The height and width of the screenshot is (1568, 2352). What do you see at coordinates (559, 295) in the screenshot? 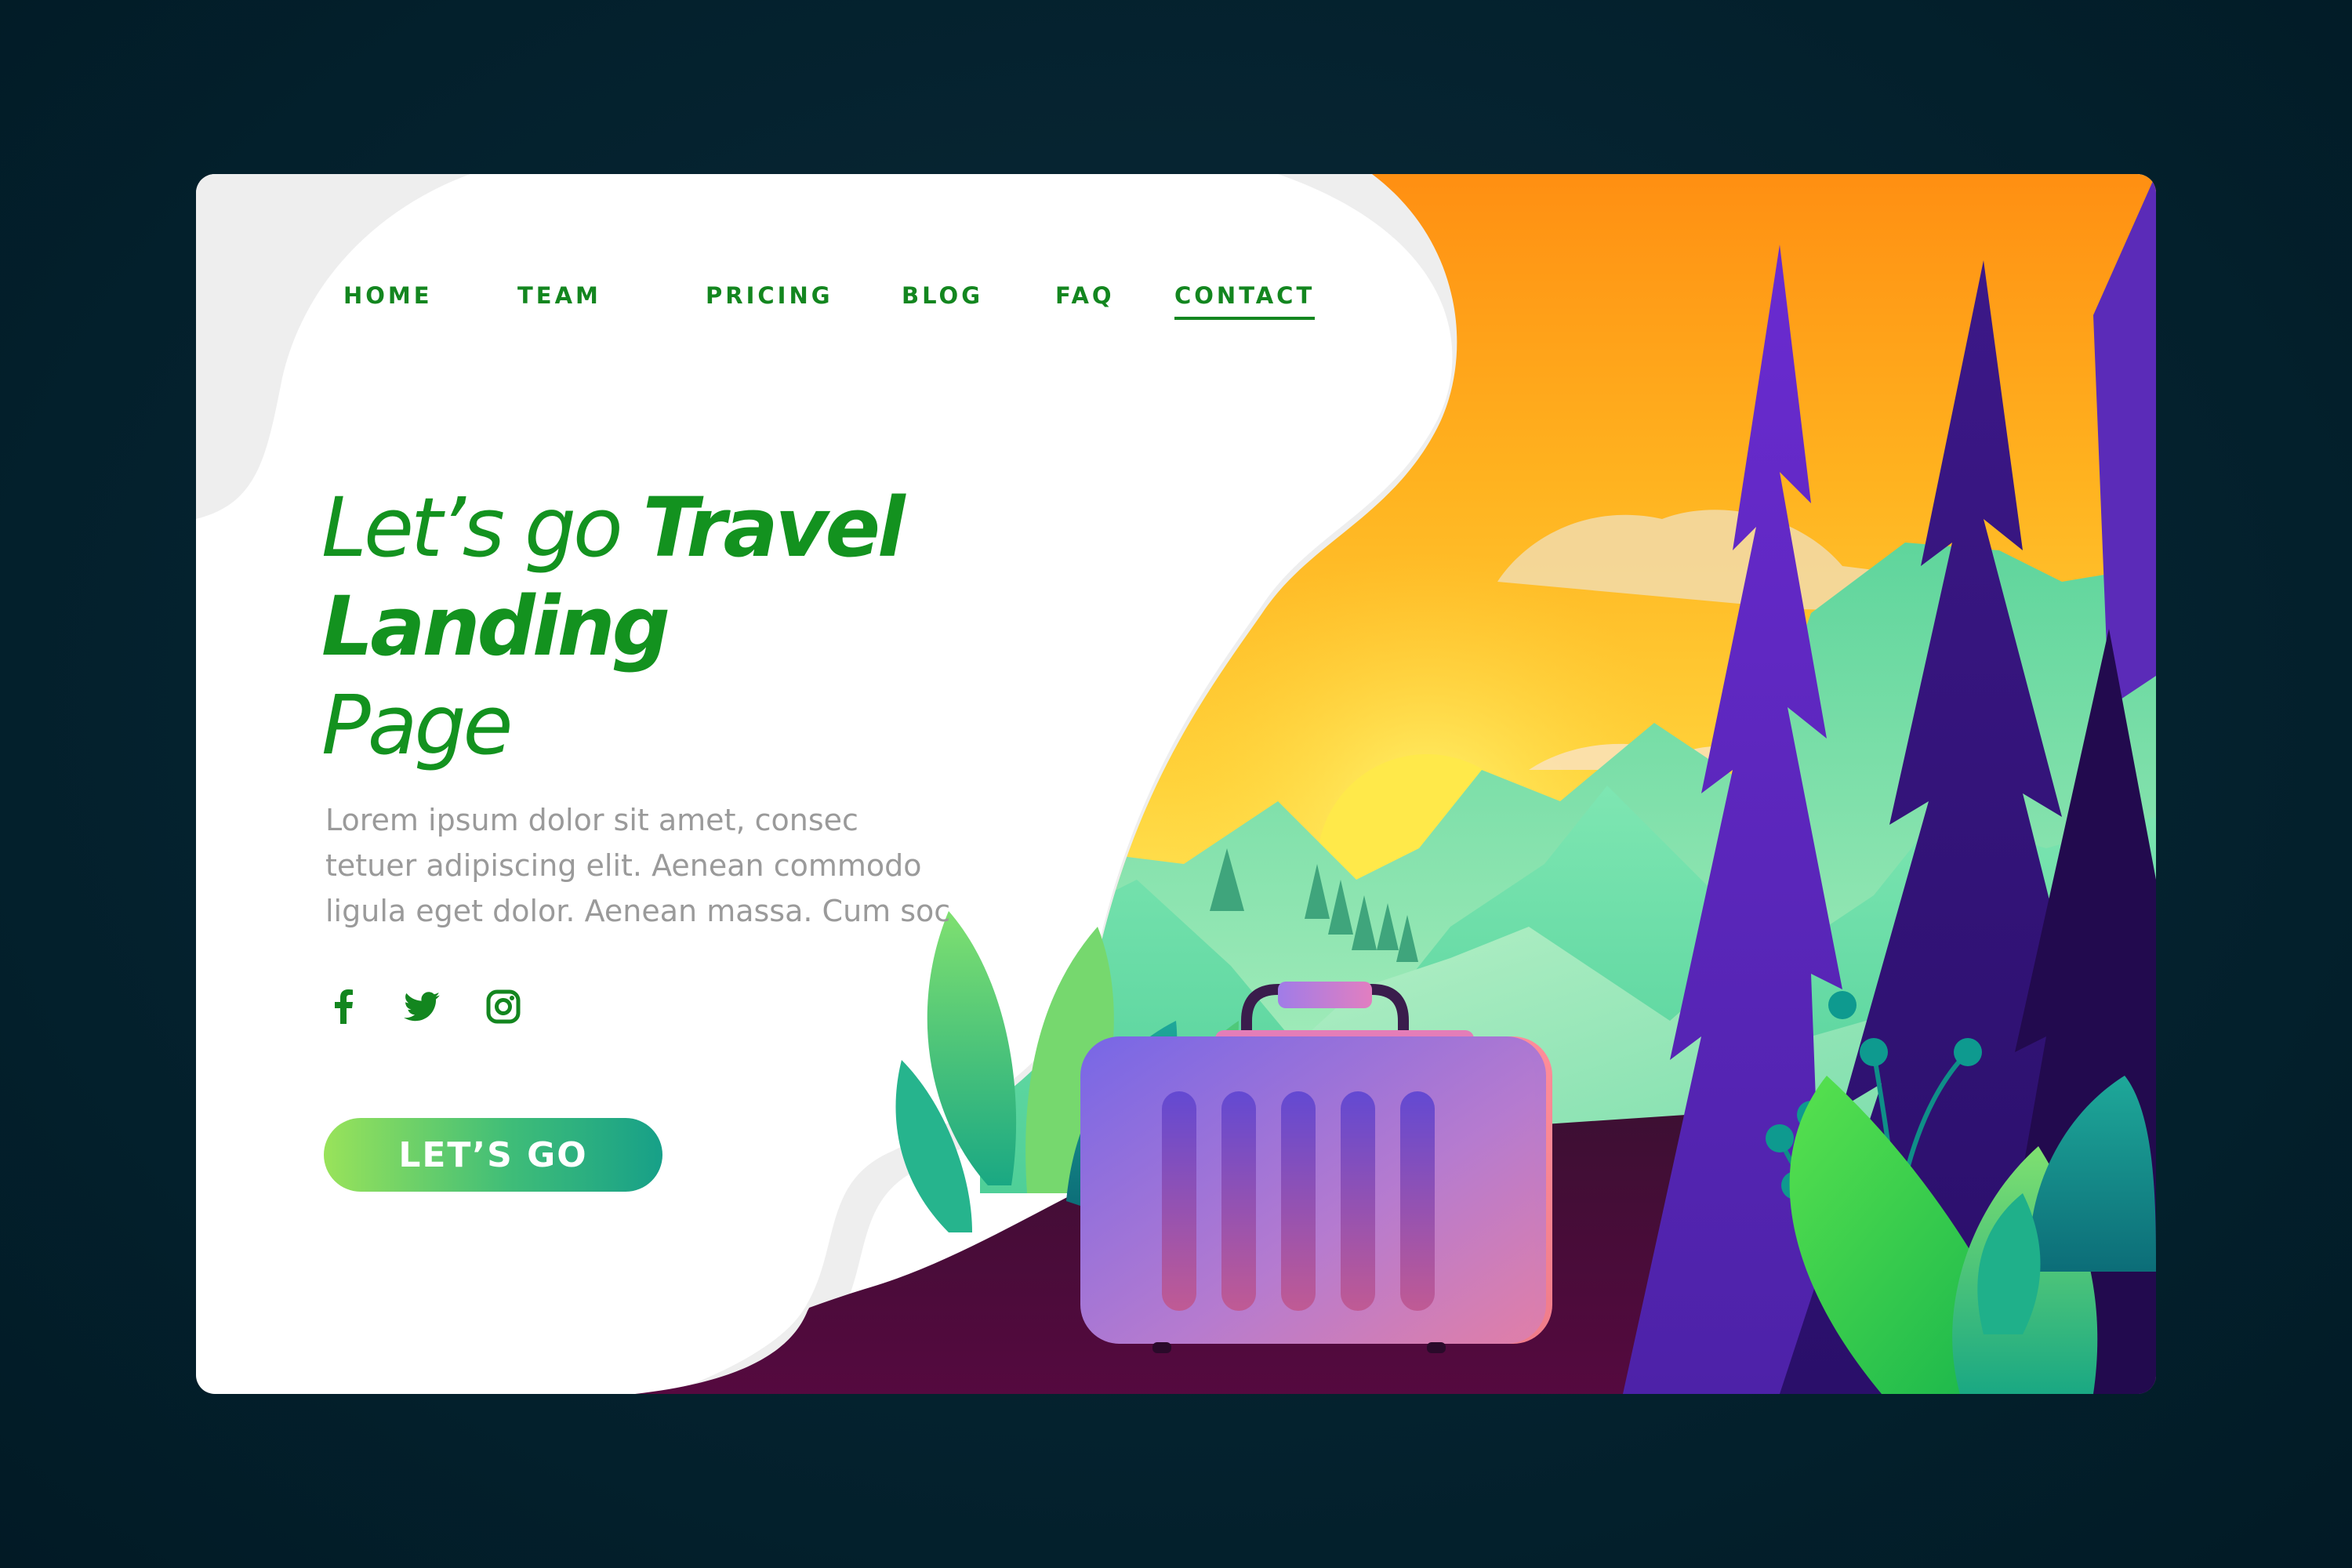
I see `nav-team: TEAM` at bounding box center [559, 295].